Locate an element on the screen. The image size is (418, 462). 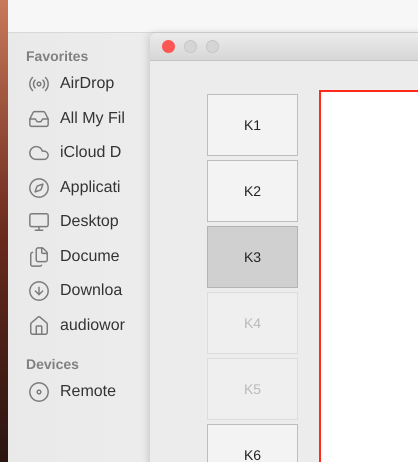
compass-icon is located at coordinates (39, 187).